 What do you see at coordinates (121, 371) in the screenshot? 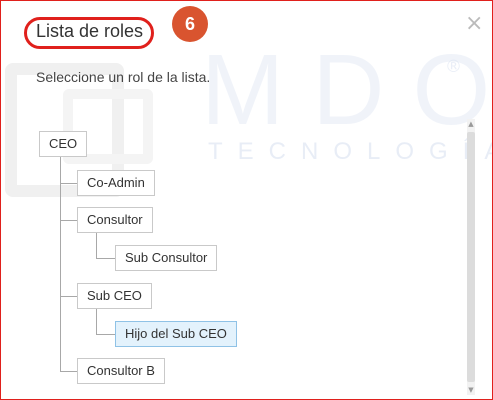
I see `role-node-consultor-b: Consultor B` at bounding box center [121, 371].